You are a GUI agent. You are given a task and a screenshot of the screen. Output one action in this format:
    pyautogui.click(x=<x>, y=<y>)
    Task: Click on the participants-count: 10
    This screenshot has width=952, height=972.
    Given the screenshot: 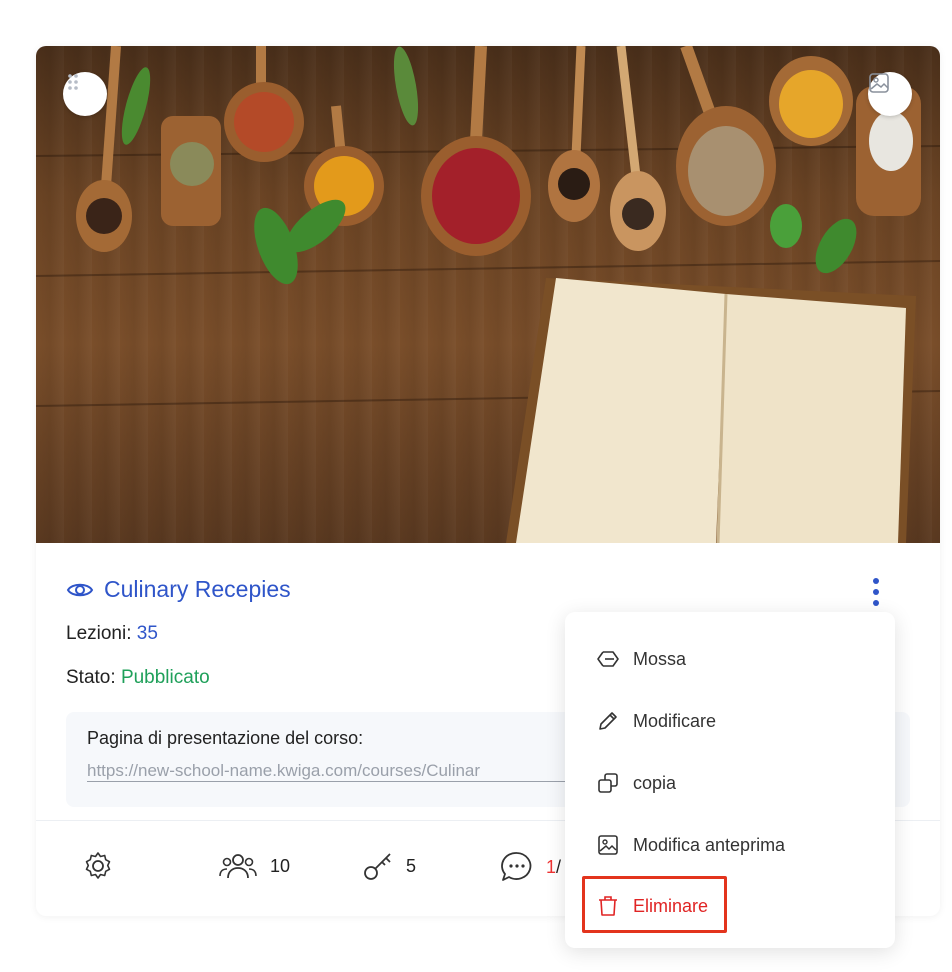 What is the action you would take?
    pyautogui.click(x=280, y=865)
    